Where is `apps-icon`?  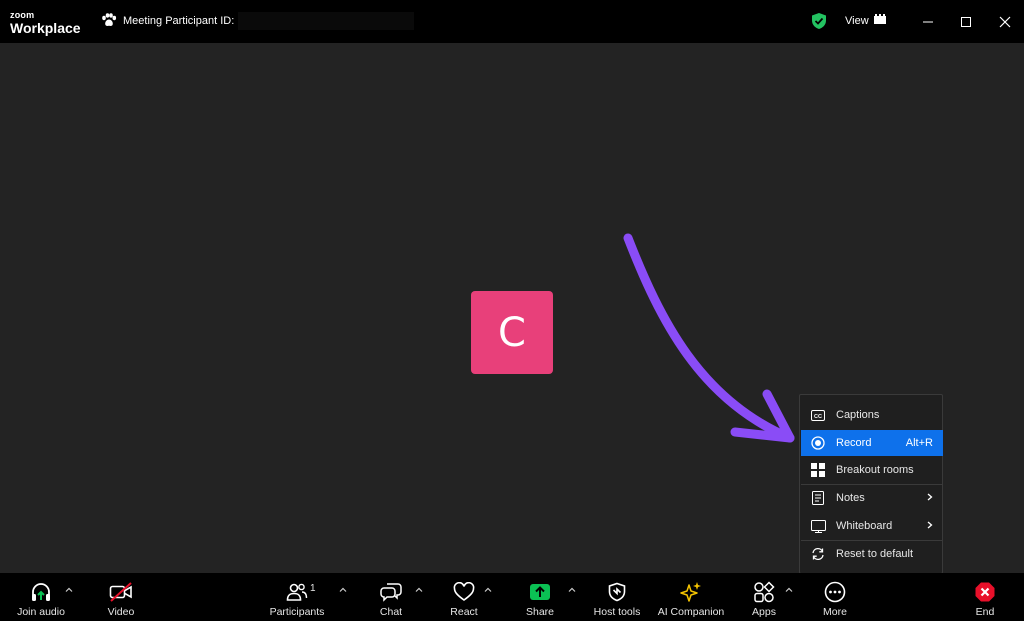
apps-icon is located at coordinates (764, 592).